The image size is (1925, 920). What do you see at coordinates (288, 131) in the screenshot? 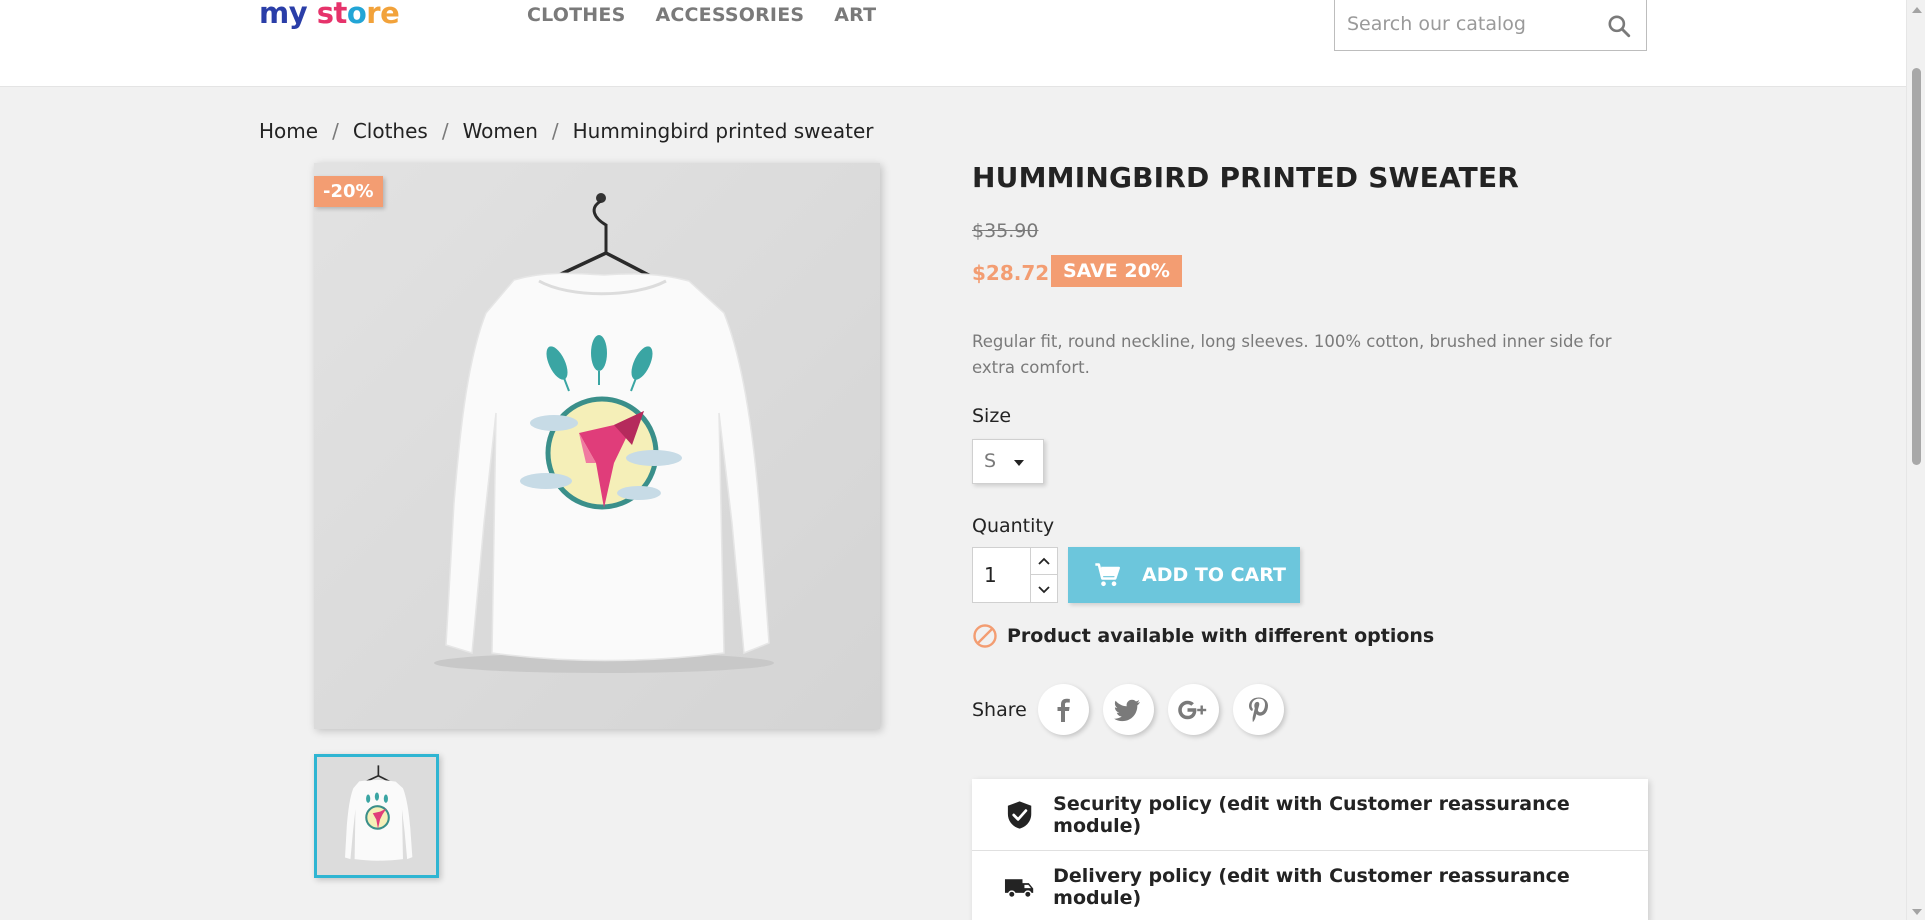
I see `breadcrumb-home: Home` at bounding box center [288, 131].